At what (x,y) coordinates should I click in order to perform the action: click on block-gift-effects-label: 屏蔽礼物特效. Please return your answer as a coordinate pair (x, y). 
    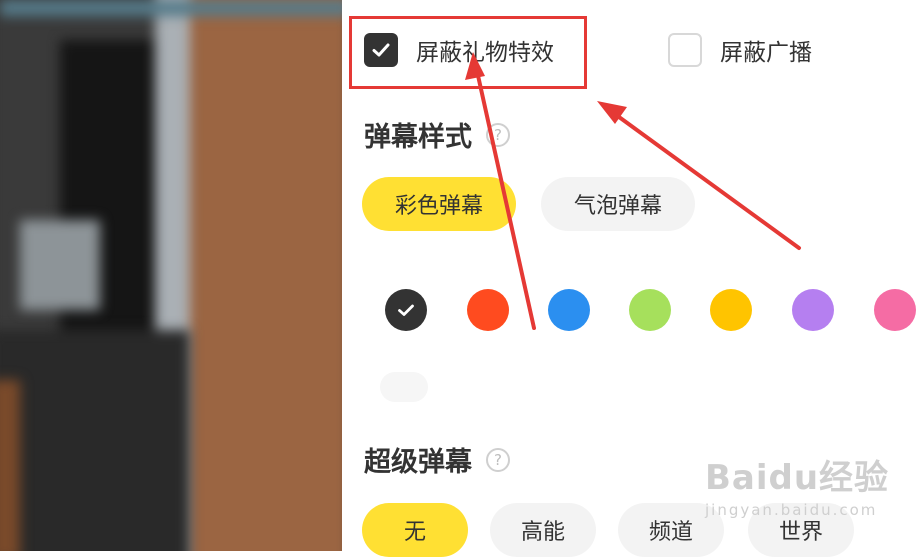
    Looking at the image, I should click on (485, 53).